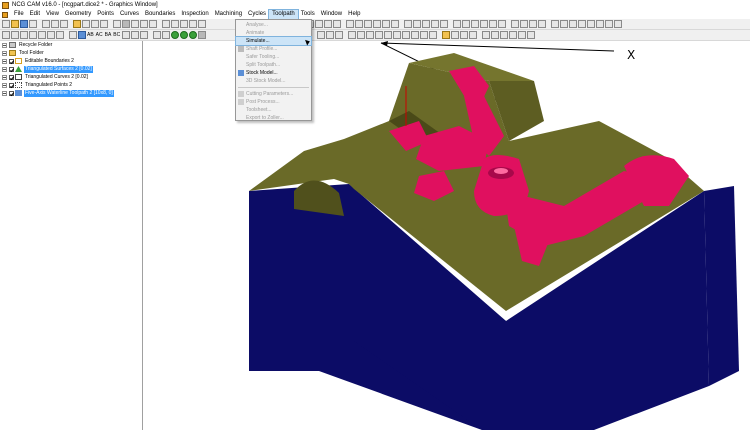  What do you see at coordinates (99, 35) in the screenshot?
I see `view-ac-button: AC` at bounding box center [99, 35].